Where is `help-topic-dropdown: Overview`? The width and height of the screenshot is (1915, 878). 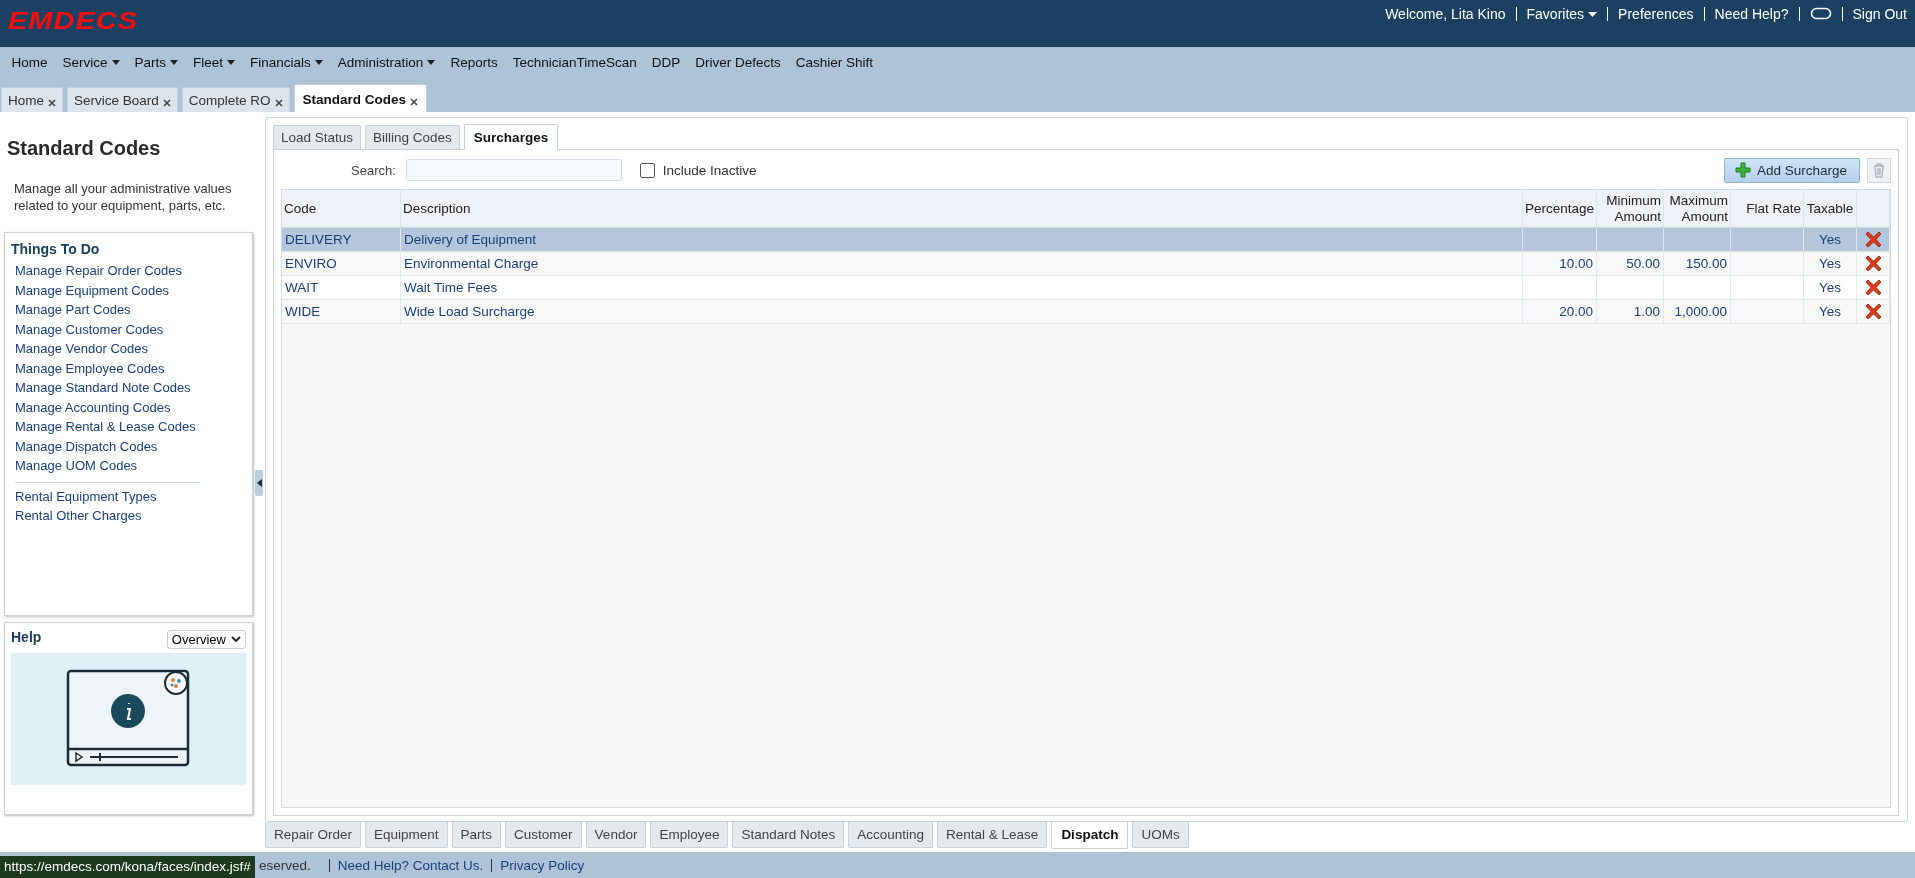 help-topic-dropdown: Overview is located at coordinates (206, 639).